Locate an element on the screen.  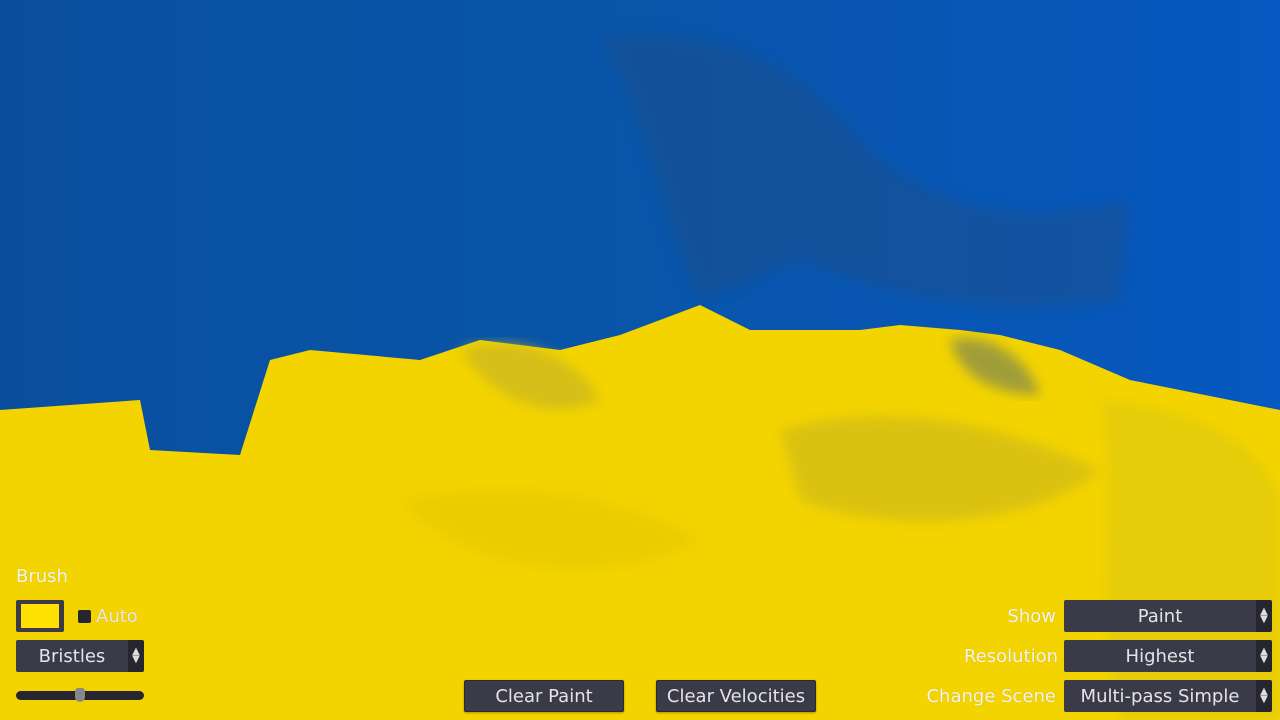
change-scene-select: Multi-pass Simple ▲ ▼ is located at coordinates (1168, 696).